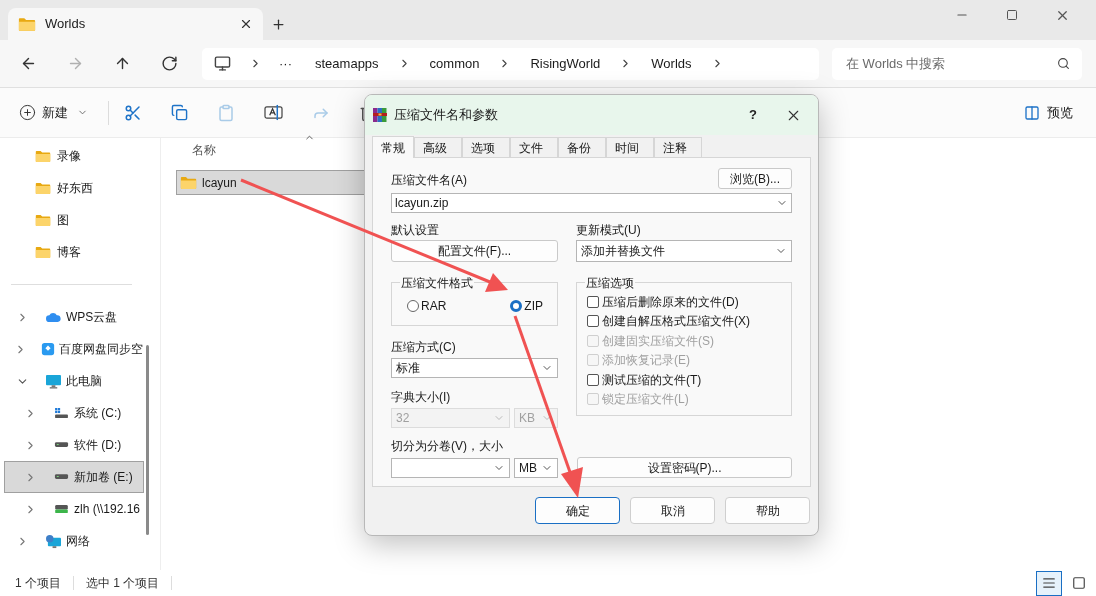  Describe the element at coordinates (429, 180) in the screenshot. I see `field-label: 压缩文件名(A)` at that location.